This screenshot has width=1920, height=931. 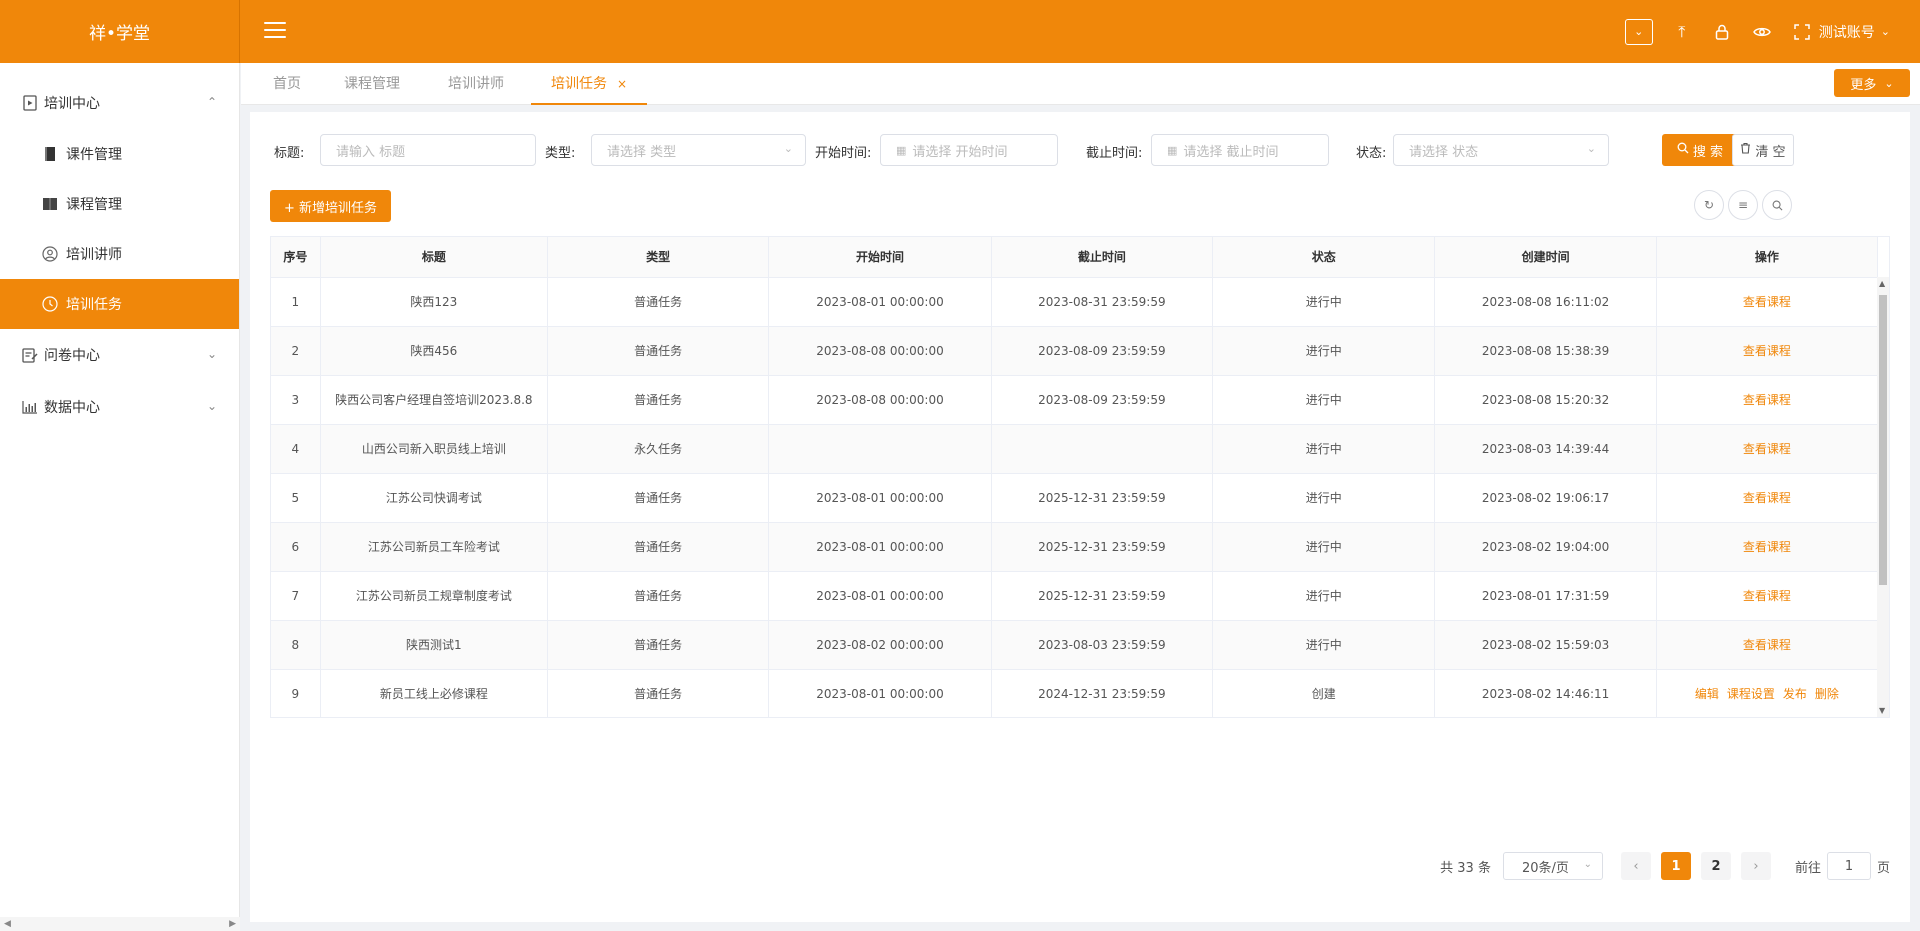 What do you see at coordinates (296, 693) in the screenshot?
I see `row-number: 9` at bounding box center [296, 693].